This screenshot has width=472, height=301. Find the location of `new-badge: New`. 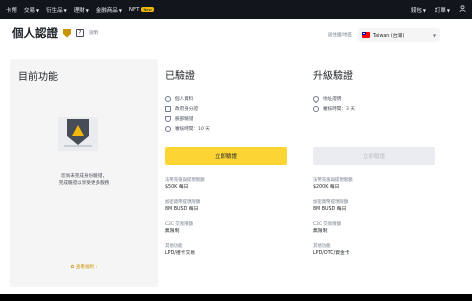

new-badge: New is located at coordinates (147, 9).